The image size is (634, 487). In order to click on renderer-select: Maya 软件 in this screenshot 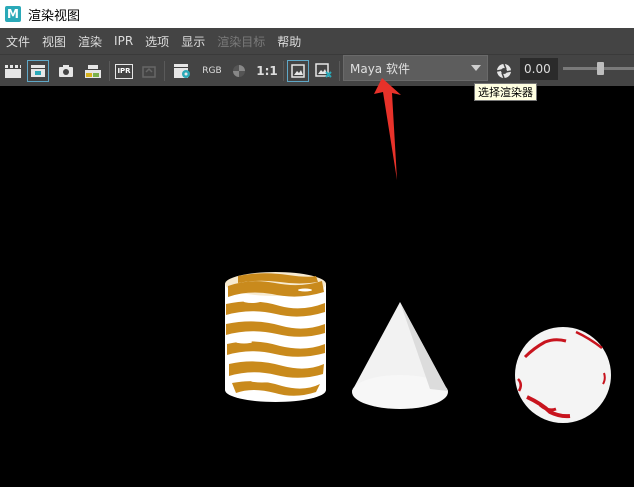, I will do `click(415, 68)`.